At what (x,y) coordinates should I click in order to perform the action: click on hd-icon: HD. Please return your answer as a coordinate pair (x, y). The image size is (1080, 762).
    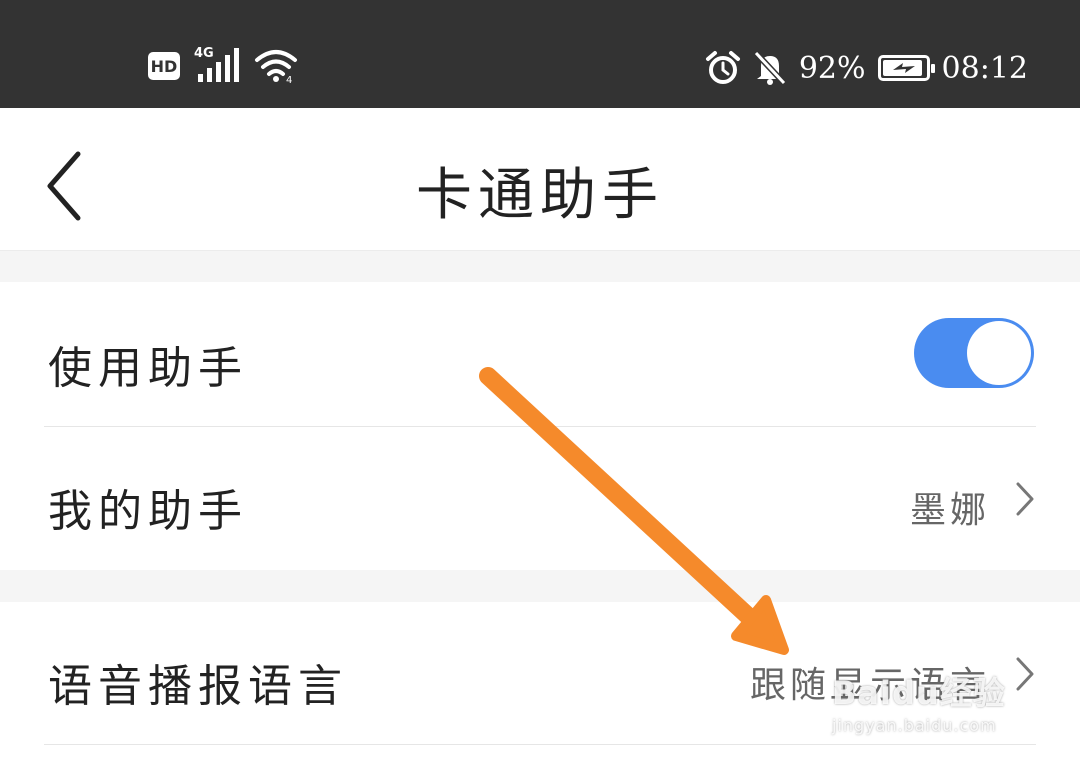
    Looking at the image, I should click on (164, 66).